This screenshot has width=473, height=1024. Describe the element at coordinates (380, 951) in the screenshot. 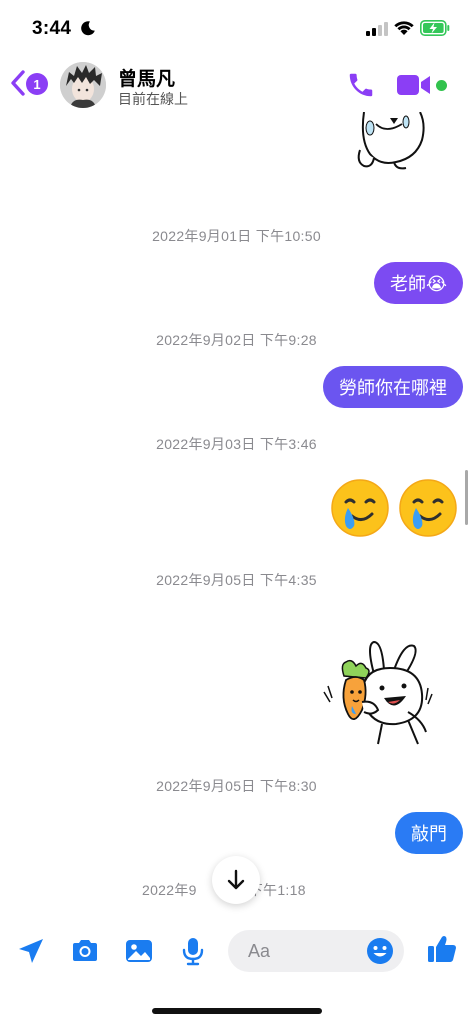

I see `emoji-smiley-icon` at that location.